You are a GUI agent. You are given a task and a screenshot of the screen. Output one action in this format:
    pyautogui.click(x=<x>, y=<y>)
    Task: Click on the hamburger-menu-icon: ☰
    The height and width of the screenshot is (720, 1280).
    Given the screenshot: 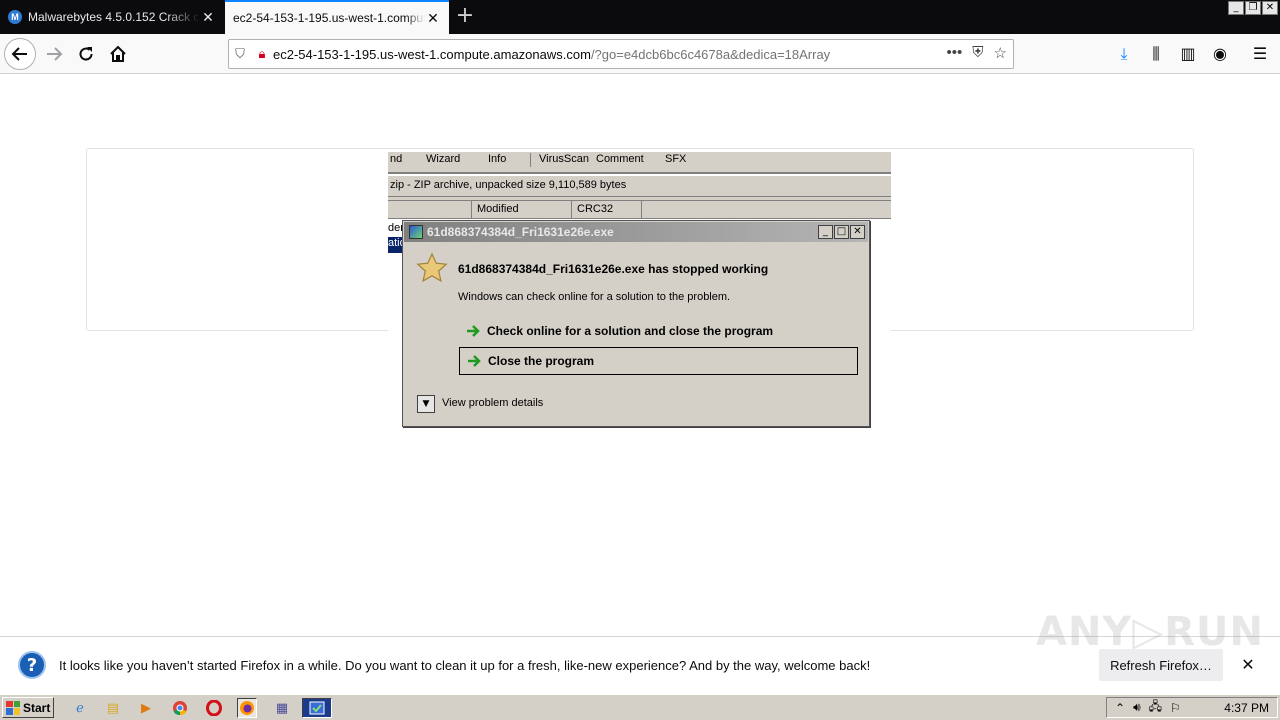 What is the action you would take?
    pyautogui.click(x=1260, y=53)
    